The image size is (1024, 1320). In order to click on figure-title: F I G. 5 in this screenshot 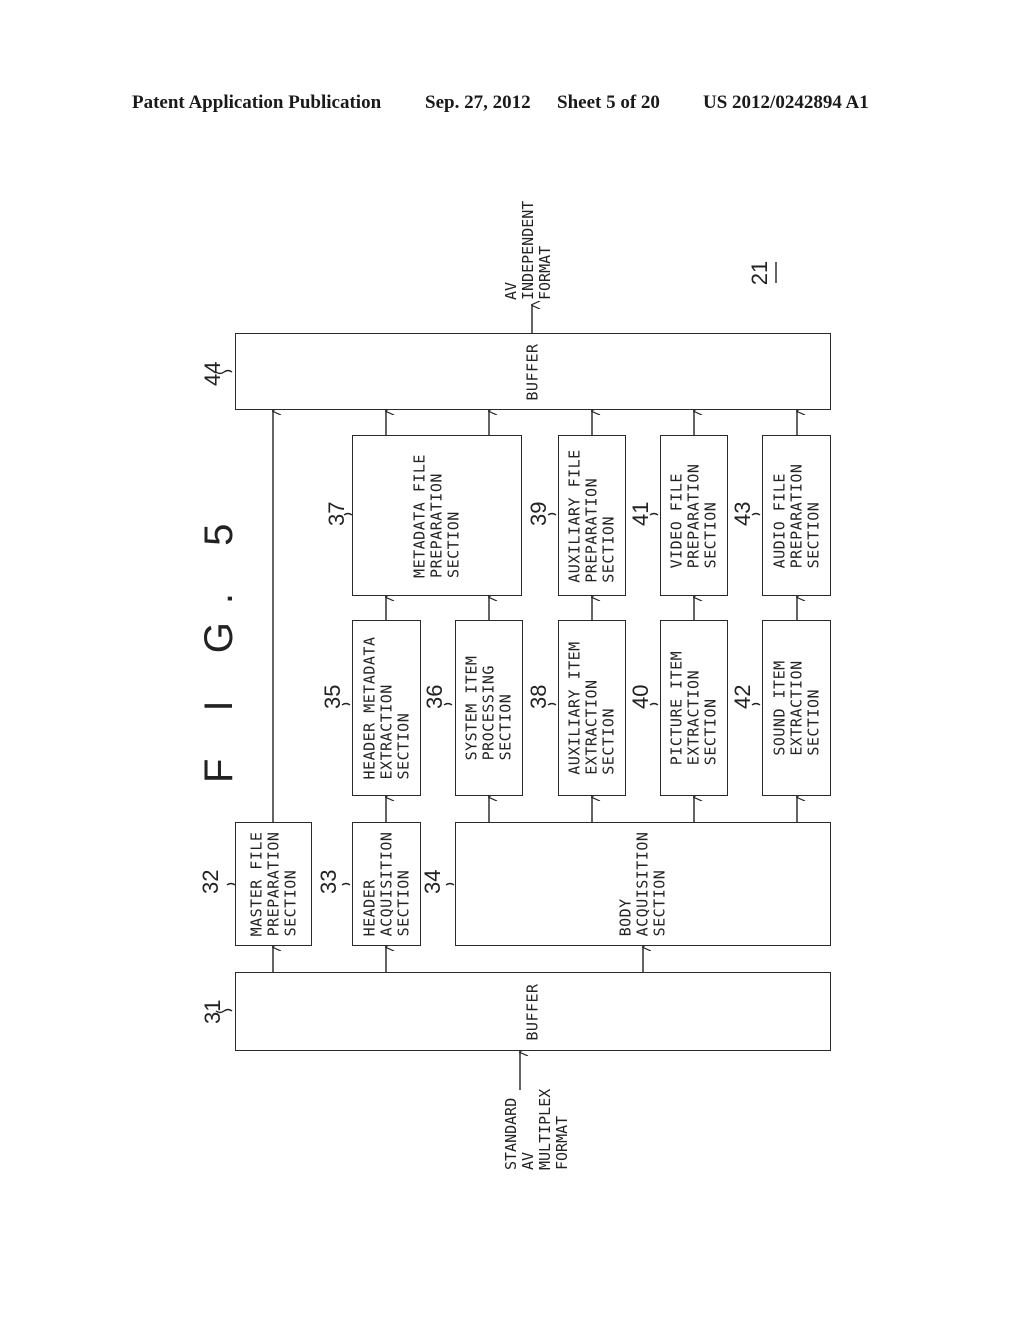, I will do `click(219, 644)`.